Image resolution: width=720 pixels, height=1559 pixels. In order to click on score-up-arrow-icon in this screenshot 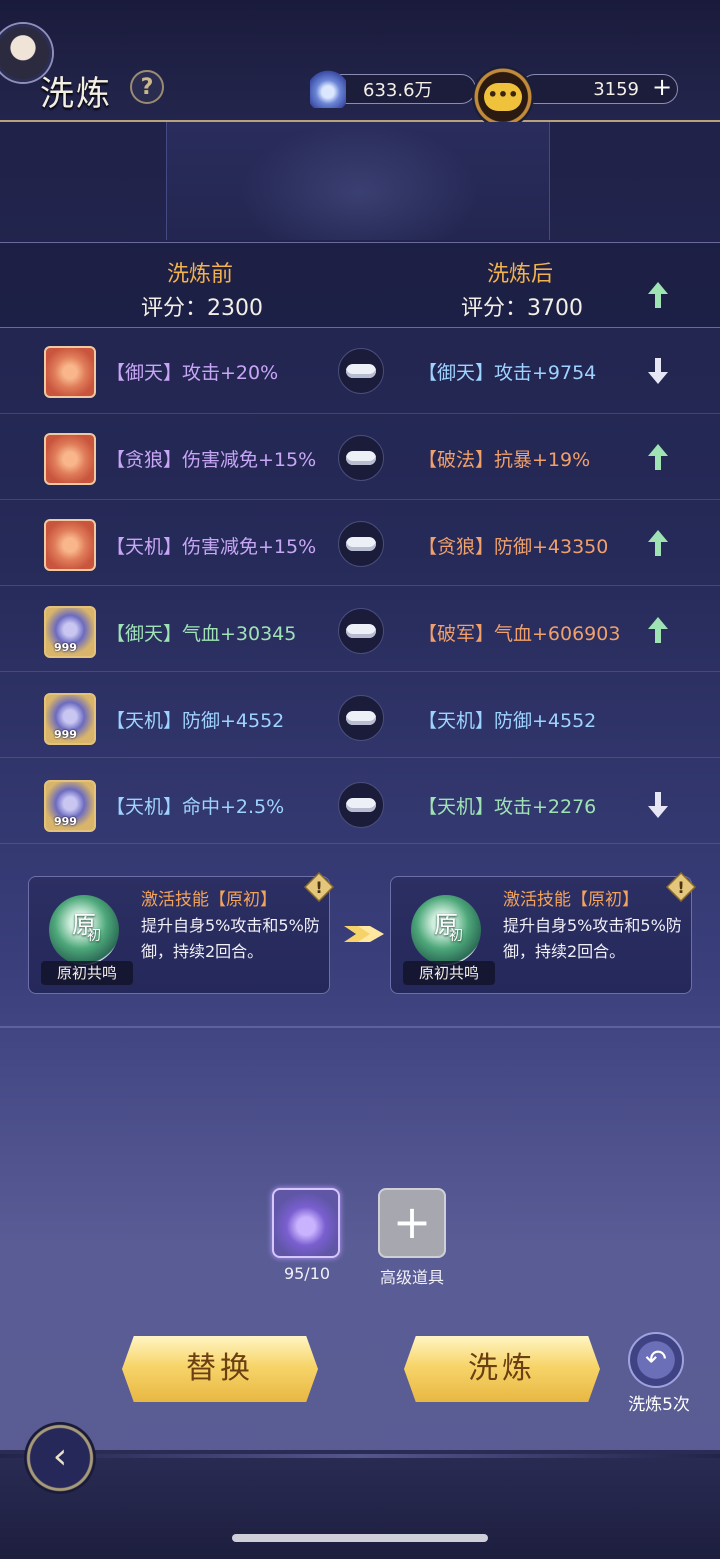, I will do `click(658, 295)`.